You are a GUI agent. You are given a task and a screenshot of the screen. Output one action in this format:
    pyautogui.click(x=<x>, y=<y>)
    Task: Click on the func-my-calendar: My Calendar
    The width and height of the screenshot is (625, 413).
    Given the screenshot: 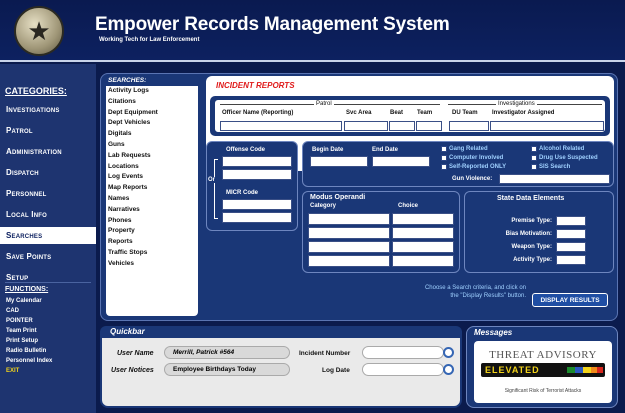 What is the action you would take?
    pyautogui.click(x=24, y=301)
    